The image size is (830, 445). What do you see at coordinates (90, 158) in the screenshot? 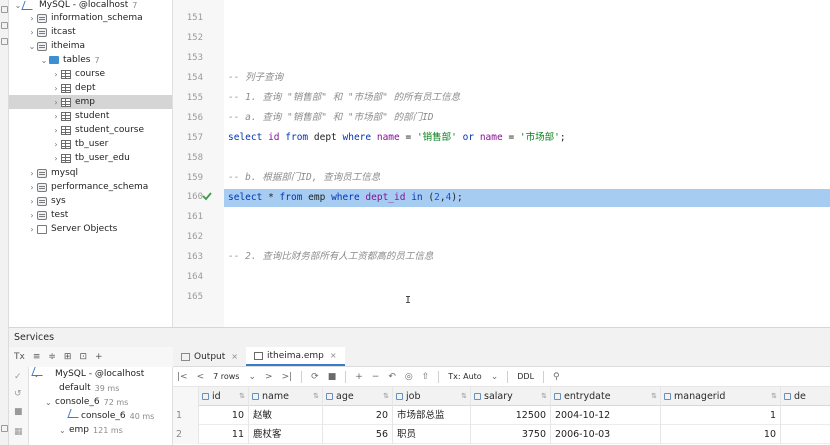
I see `tree-node-table-tb-user-edu: › tb_user_edu` at bounding box center [90, 158].